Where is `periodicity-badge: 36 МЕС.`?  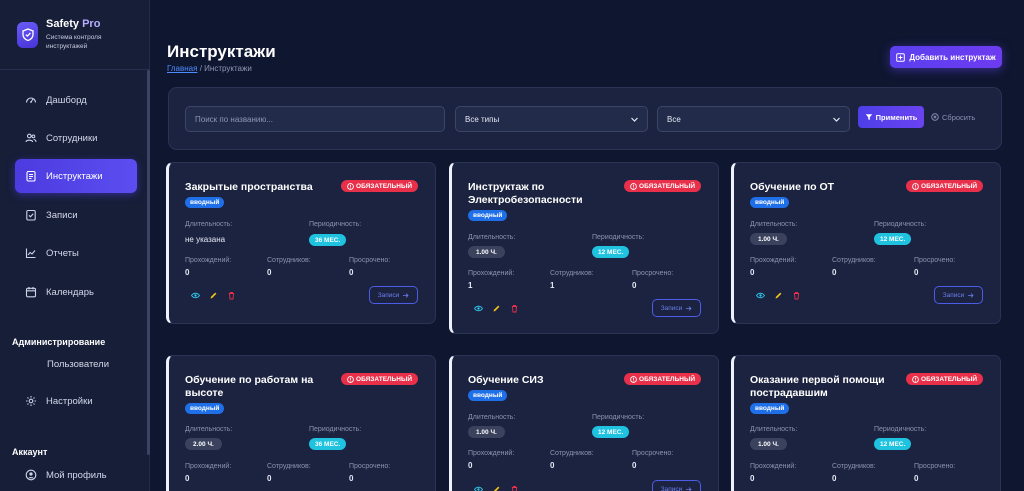
periodicity-badge: 36 МЕС. is located at coordinates (328, 444).